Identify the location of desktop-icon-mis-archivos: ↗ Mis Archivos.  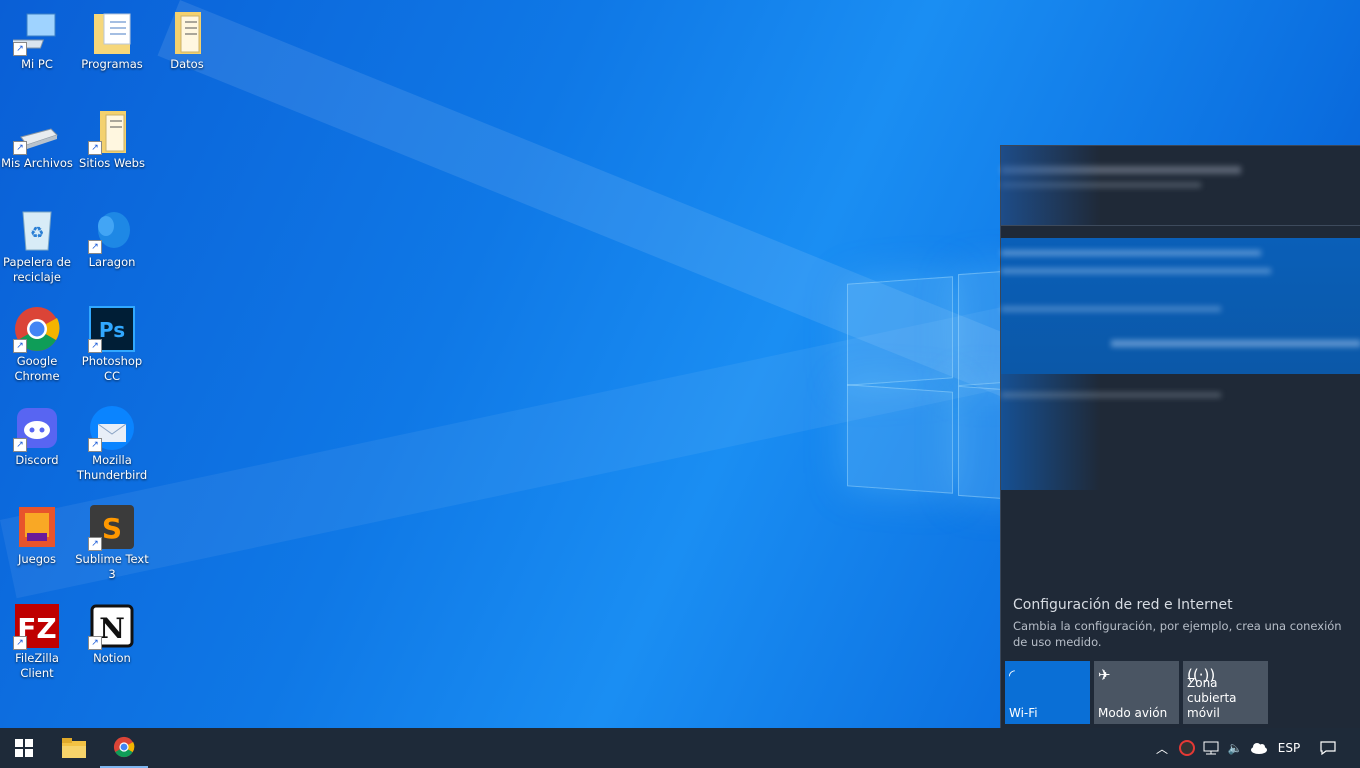
(37, 139).